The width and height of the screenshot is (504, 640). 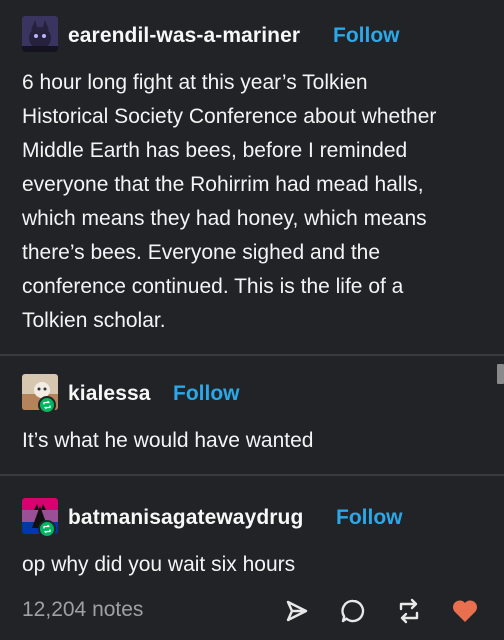 I want to click on post-header: kialessa Follow, so click(x=252, y=396).